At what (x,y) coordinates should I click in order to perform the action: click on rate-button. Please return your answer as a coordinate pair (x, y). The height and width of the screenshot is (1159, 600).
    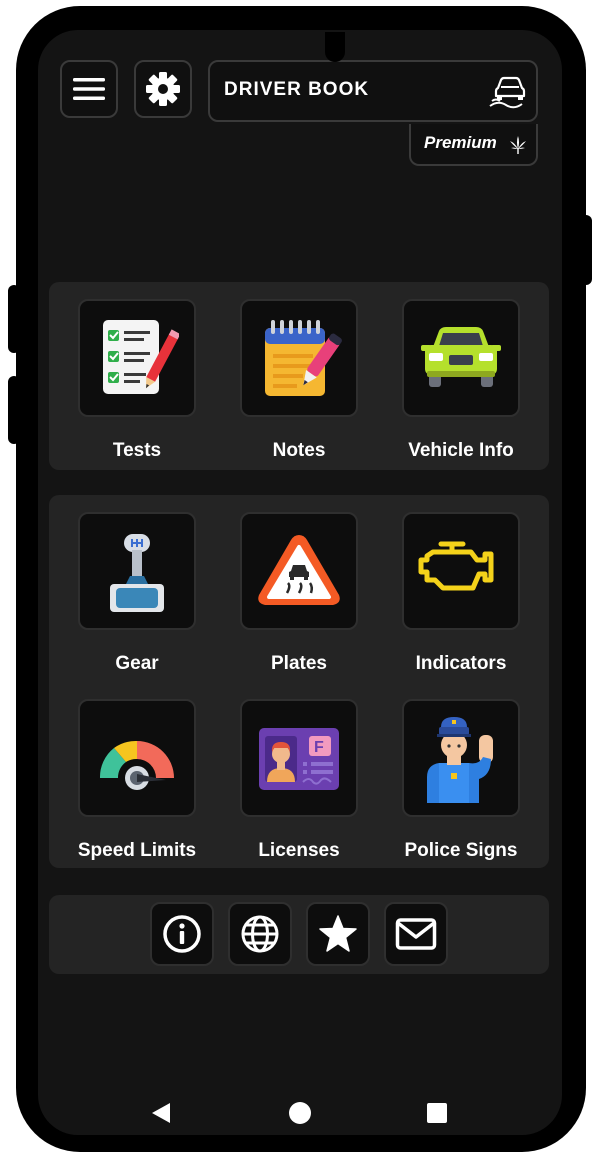
    Looking at the image, I should click on (338, 934).